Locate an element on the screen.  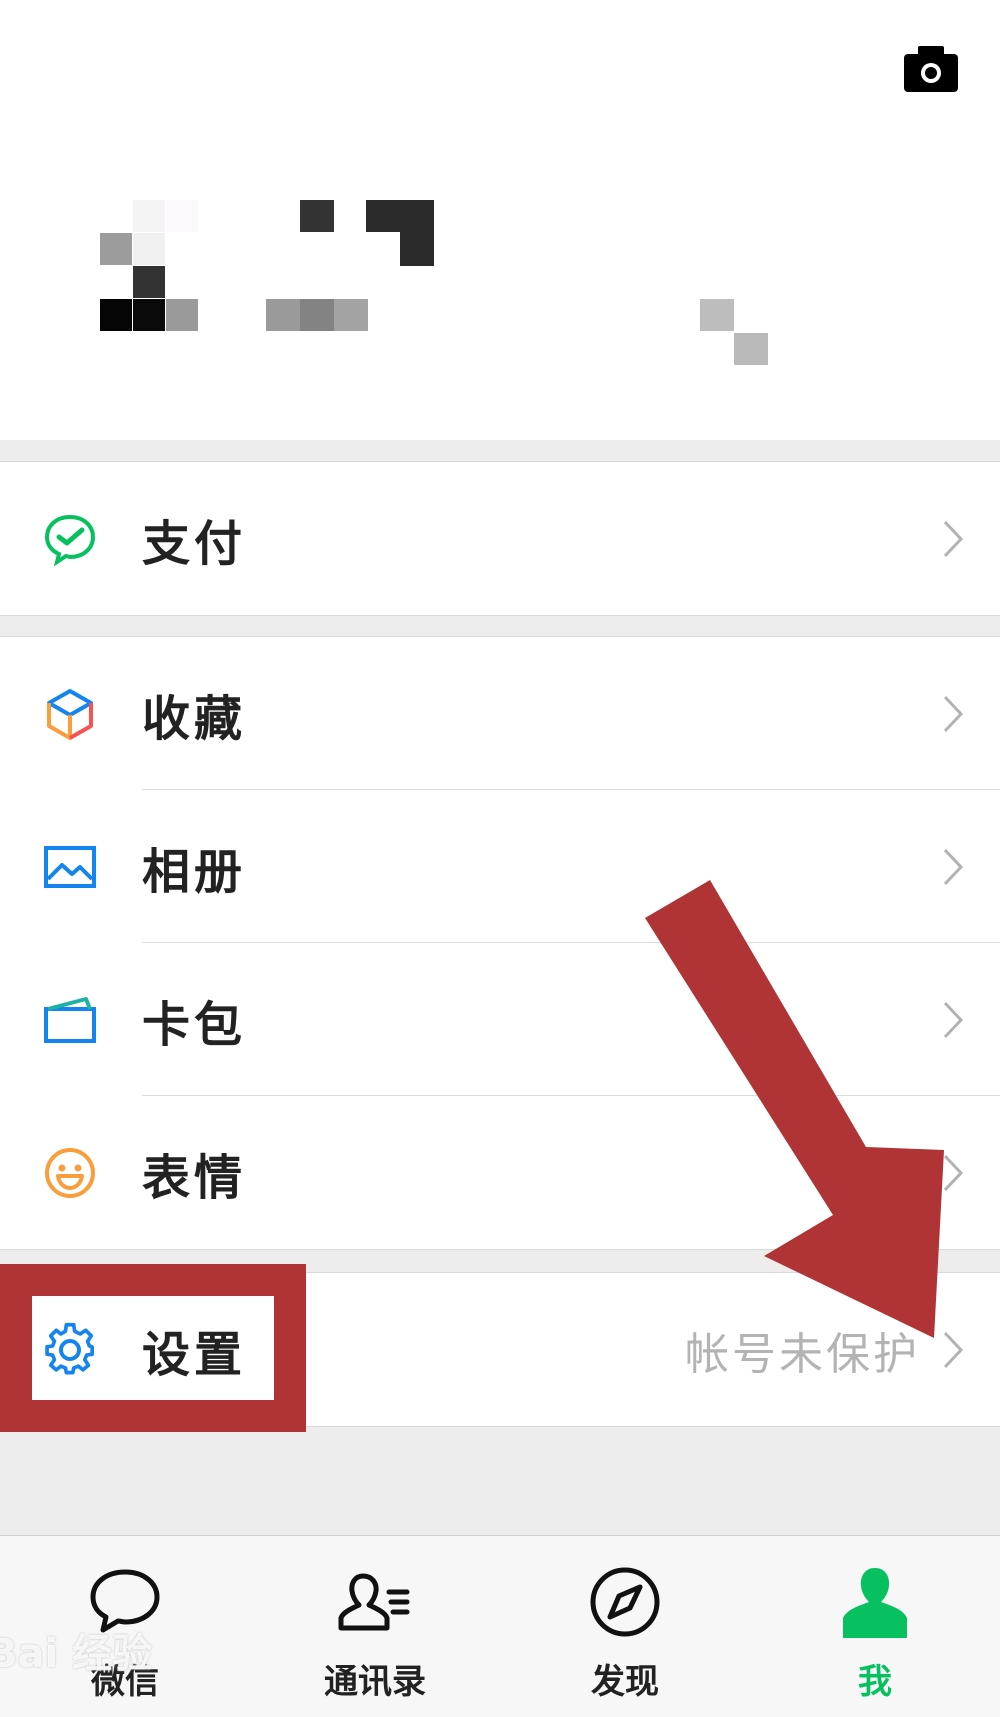
person-icon is located at coordinates (875, 1603).